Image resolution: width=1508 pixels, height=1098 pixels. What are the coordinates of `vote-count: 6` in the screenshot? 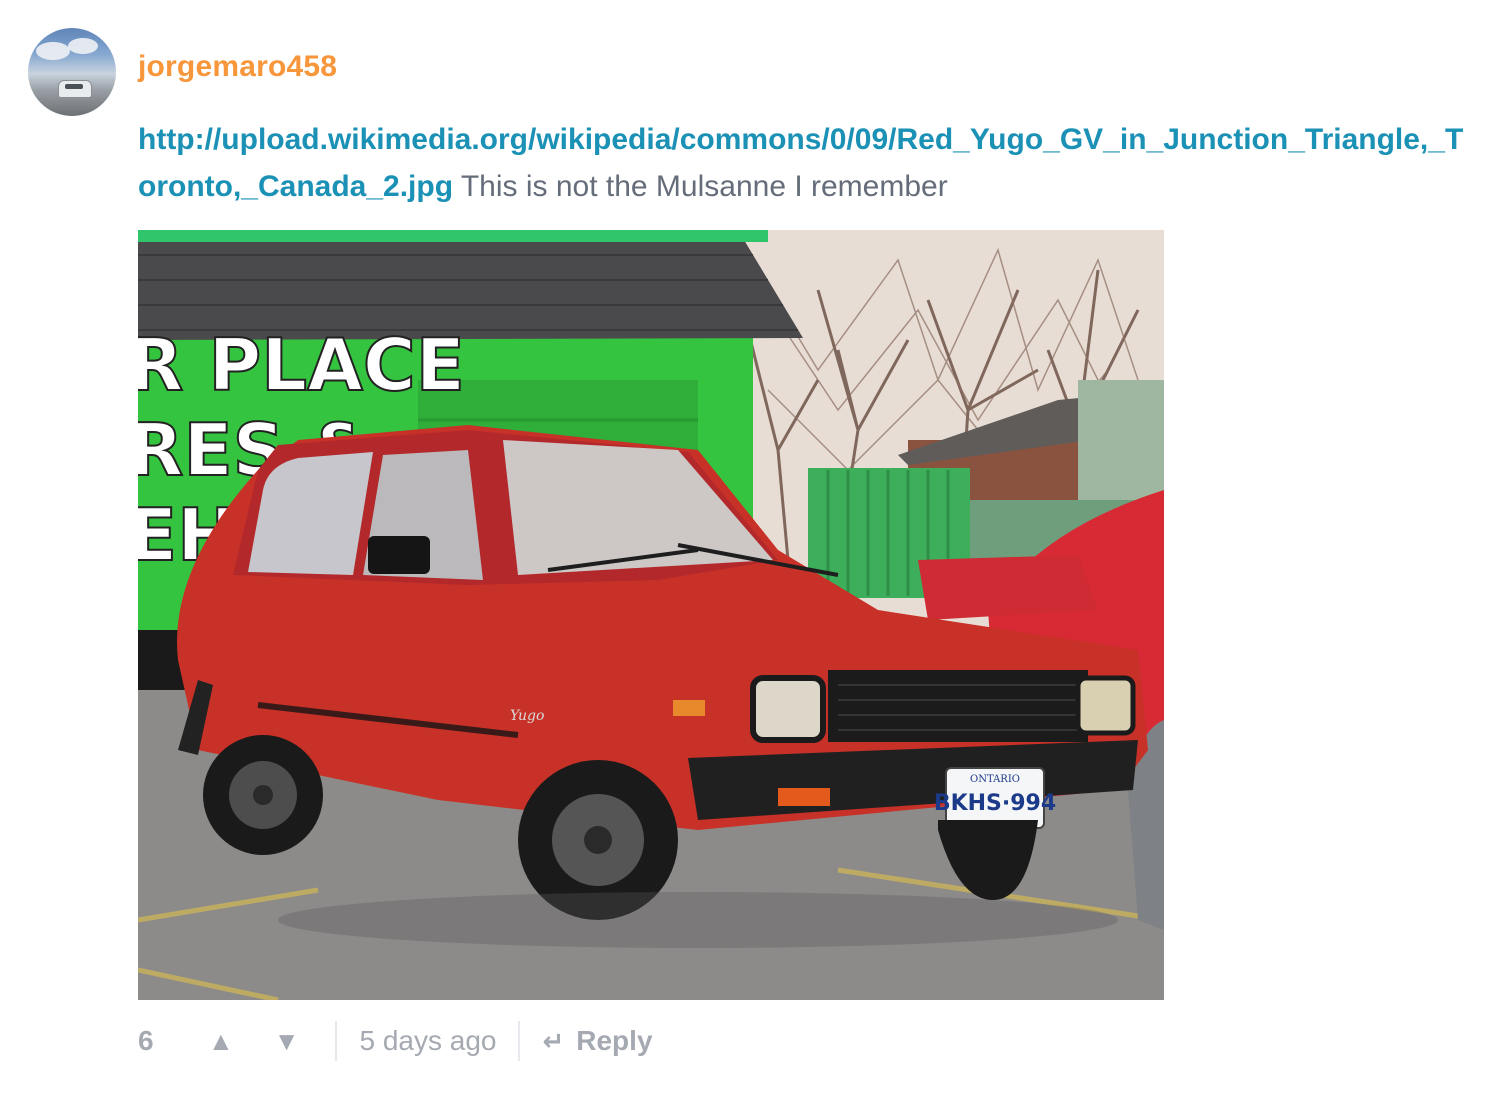 It's located at (146, 1040).